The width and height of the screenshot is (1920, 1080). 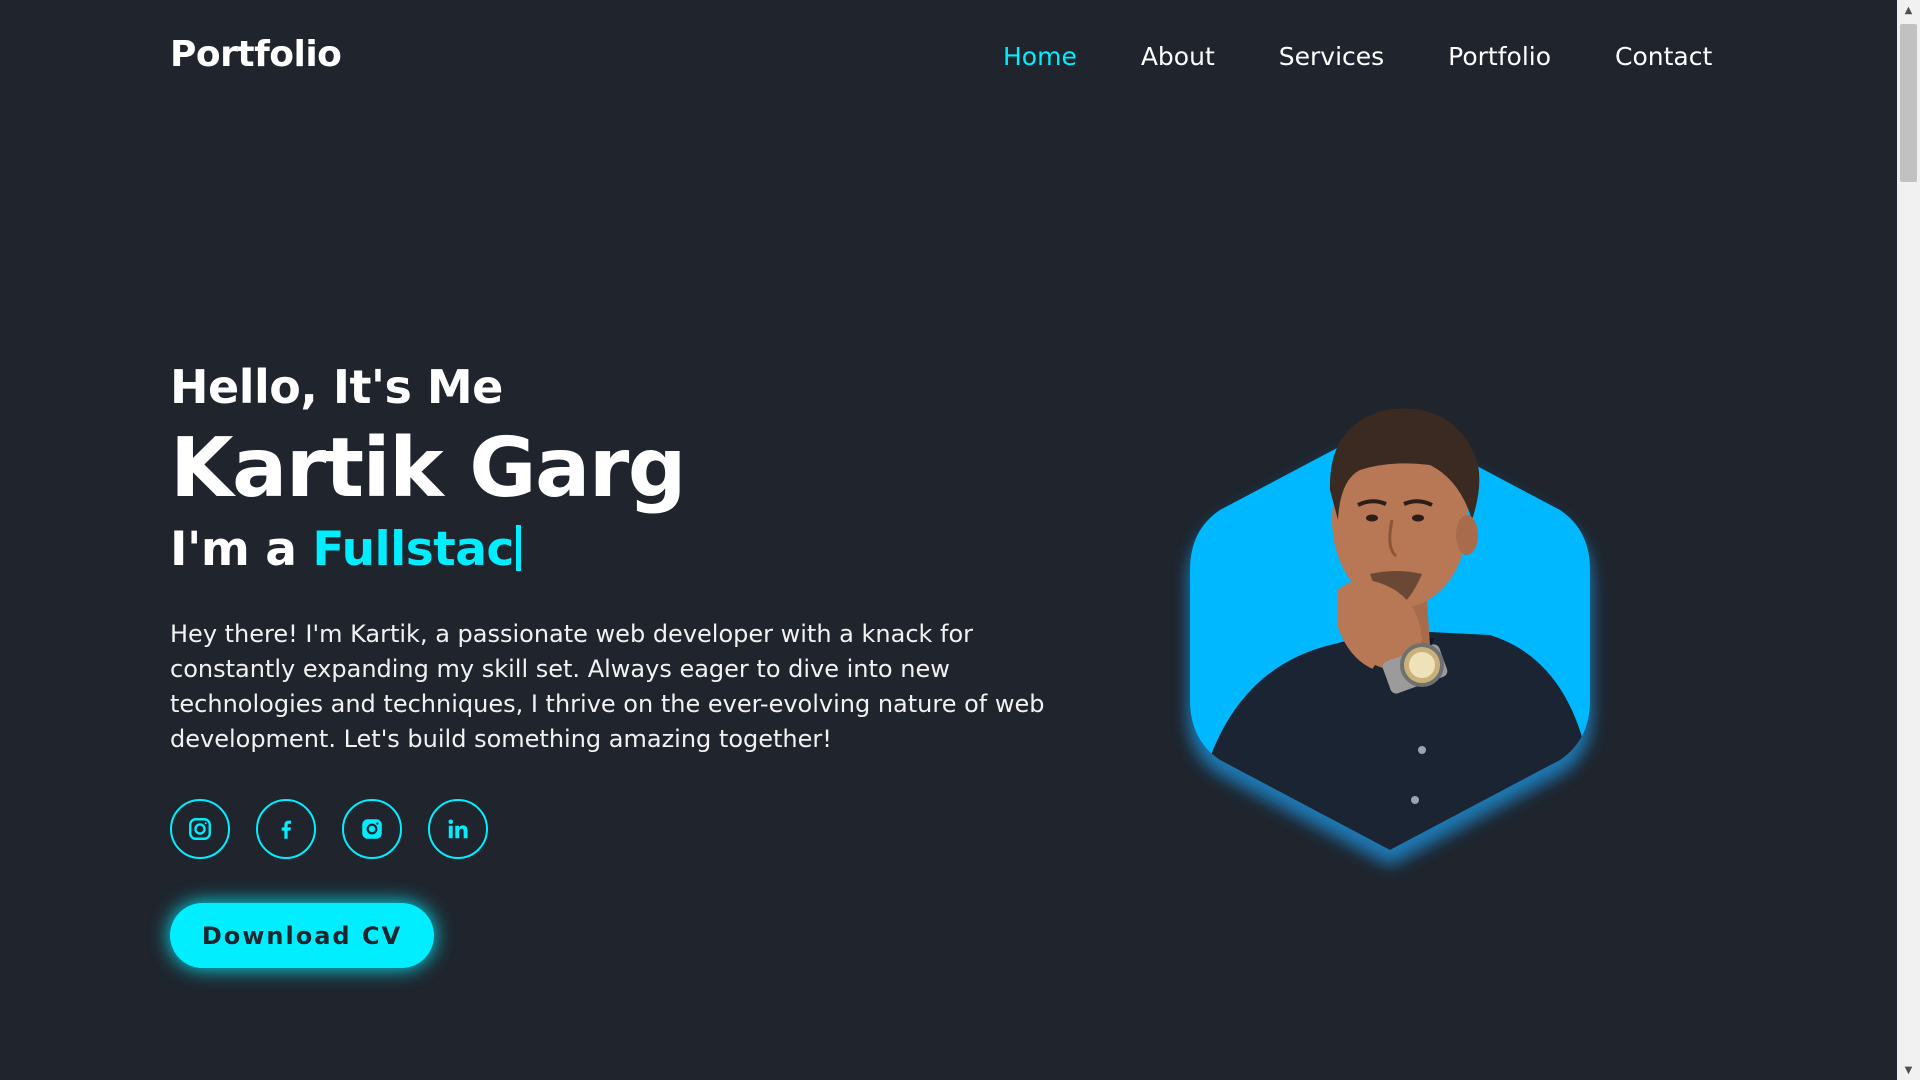 I want to click on nav-contact: Contact, so click(x=1663, y=56).